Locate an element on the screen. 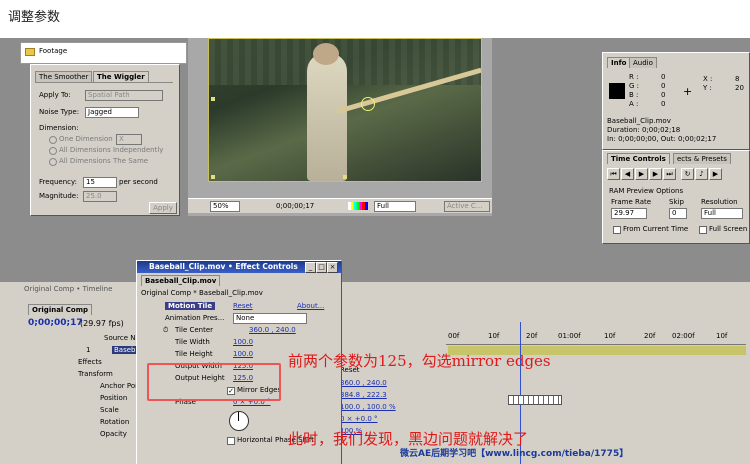 The height and width of the screenshot is (464, 750). y-value: 20 is located at coordinates (739, 88).